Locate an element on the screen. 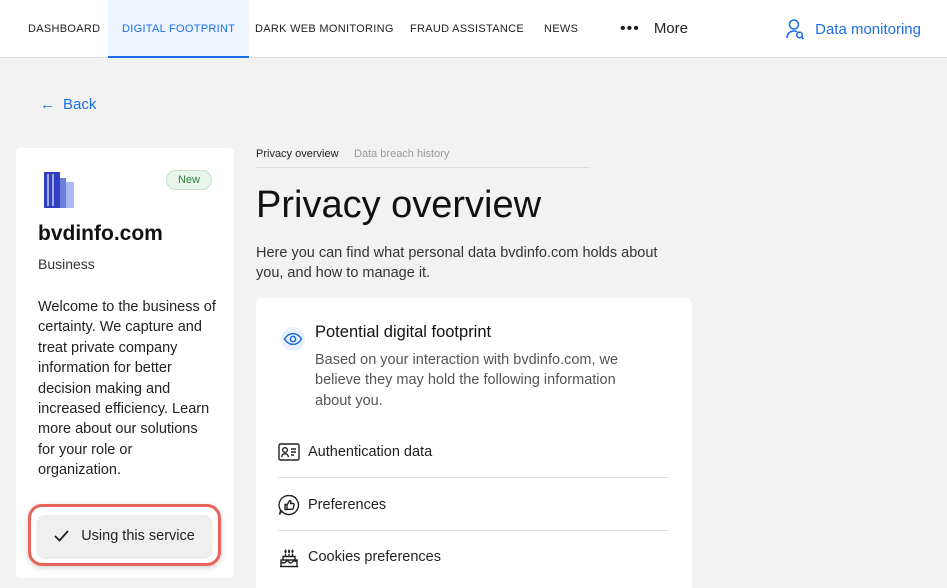 This screenshot has width=947, height=588. nav-dashboard: DASHBOARD is located at coordinates (64, 29).